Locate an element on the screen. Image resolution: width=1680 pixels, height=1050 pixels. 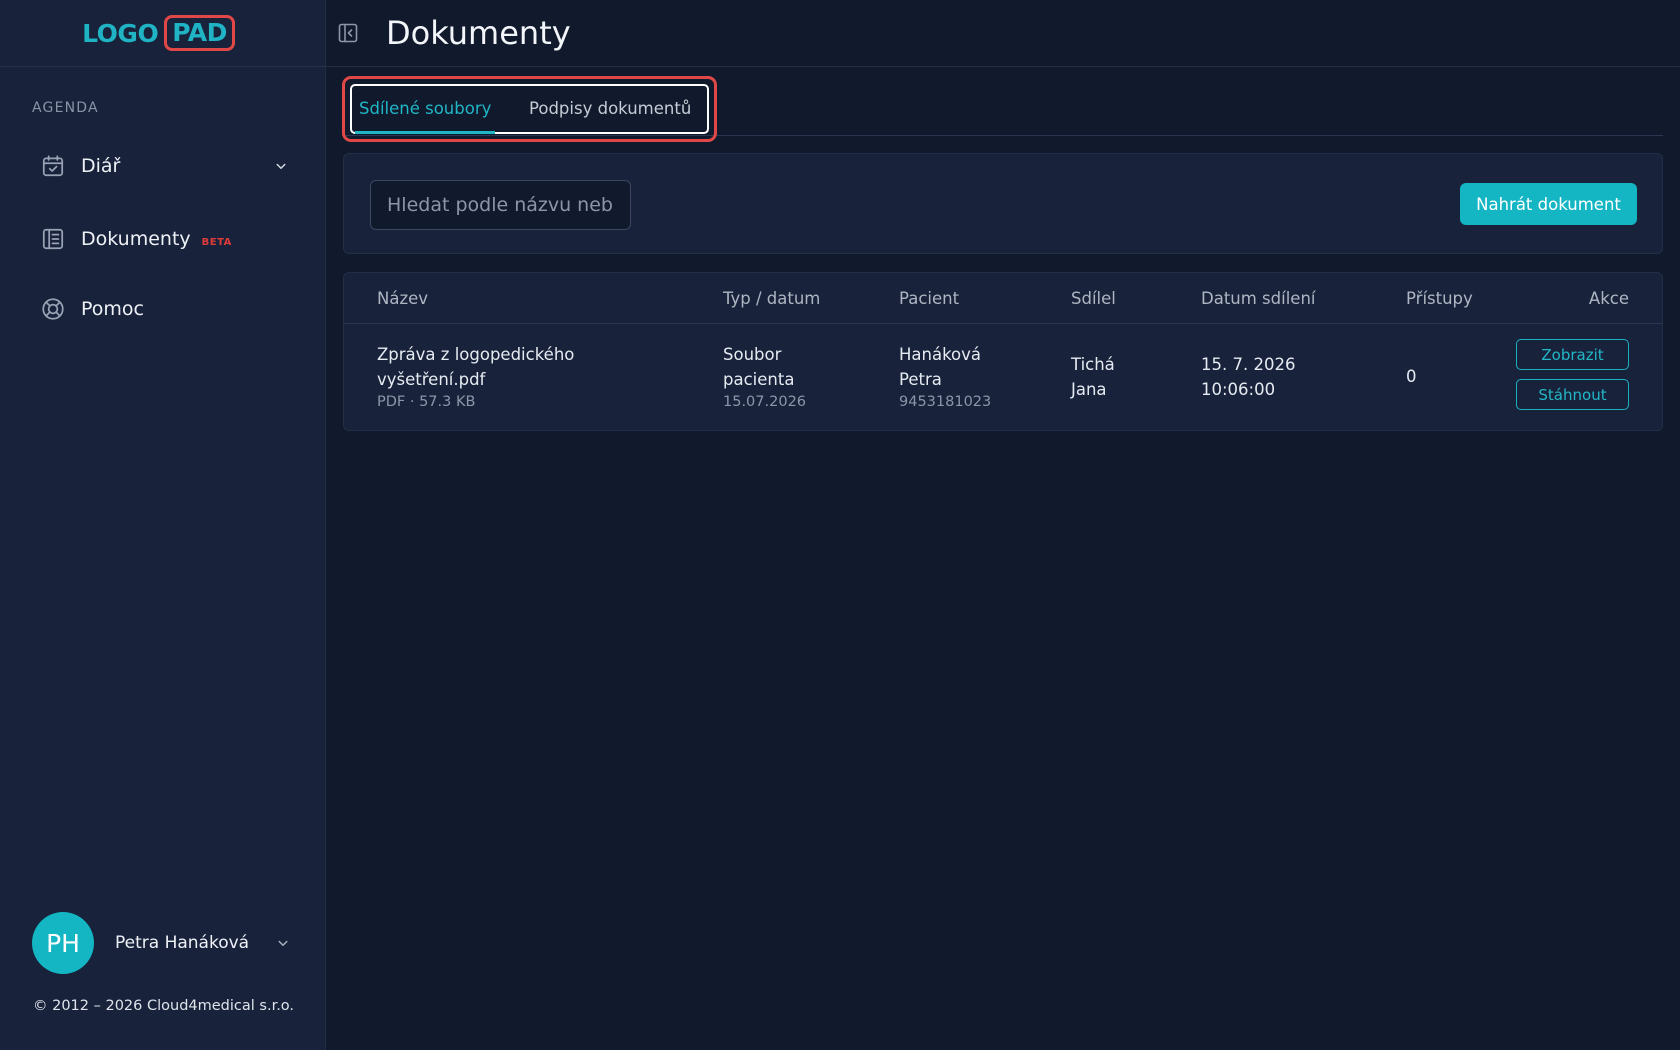
sidebar-item-pomoc: Pomoc is located at coordinates (165, 309).